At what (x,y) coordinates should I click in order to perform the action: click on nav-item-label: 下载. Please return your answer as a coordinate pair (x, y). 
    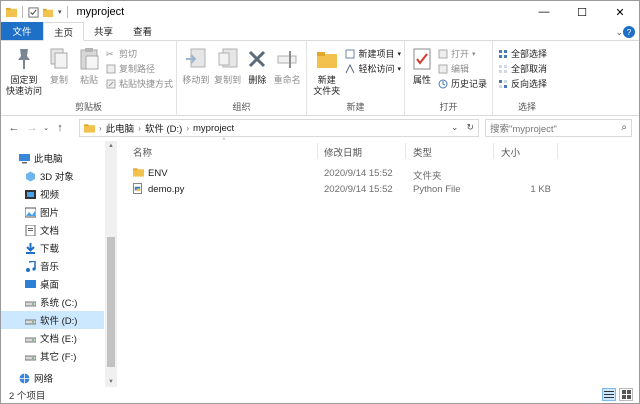
    Looking at the image, I should click on (50, 249).